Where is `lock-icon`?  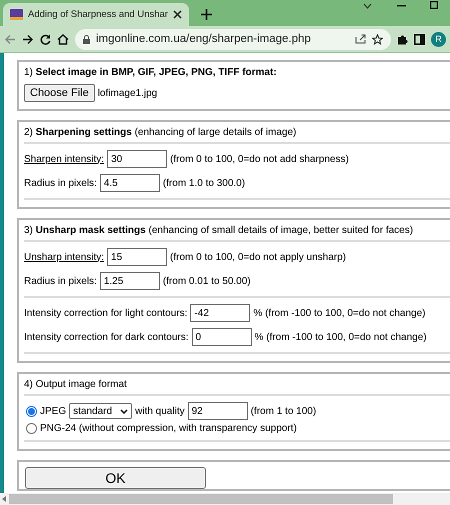 lock-icon is located at coordinates (86, 39).